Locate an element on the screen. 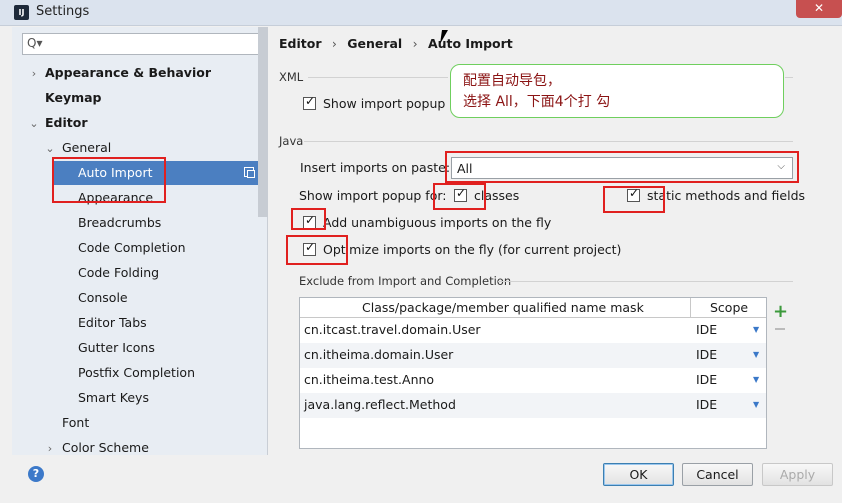 Image resolution: width=842 pixels, height=503 pixels. help-button: ? is located at coordinates (36, 474).